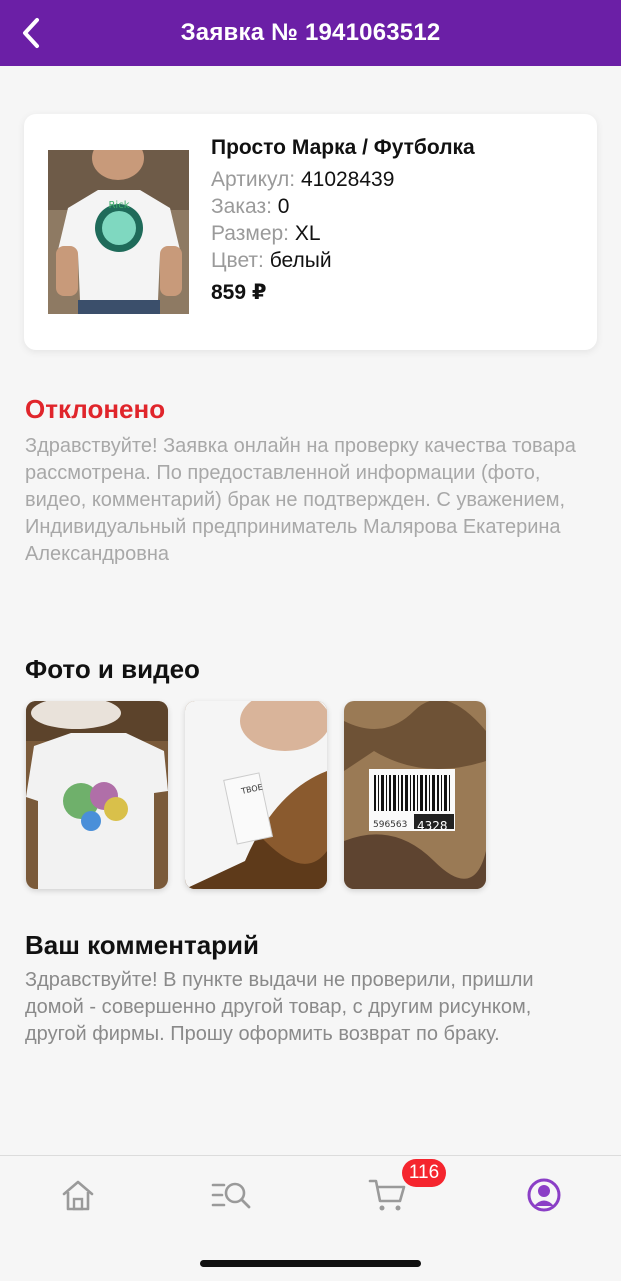  Describe the element at coordinates (283, 206) in the screenshot. I see `order-value: 0` at that location.